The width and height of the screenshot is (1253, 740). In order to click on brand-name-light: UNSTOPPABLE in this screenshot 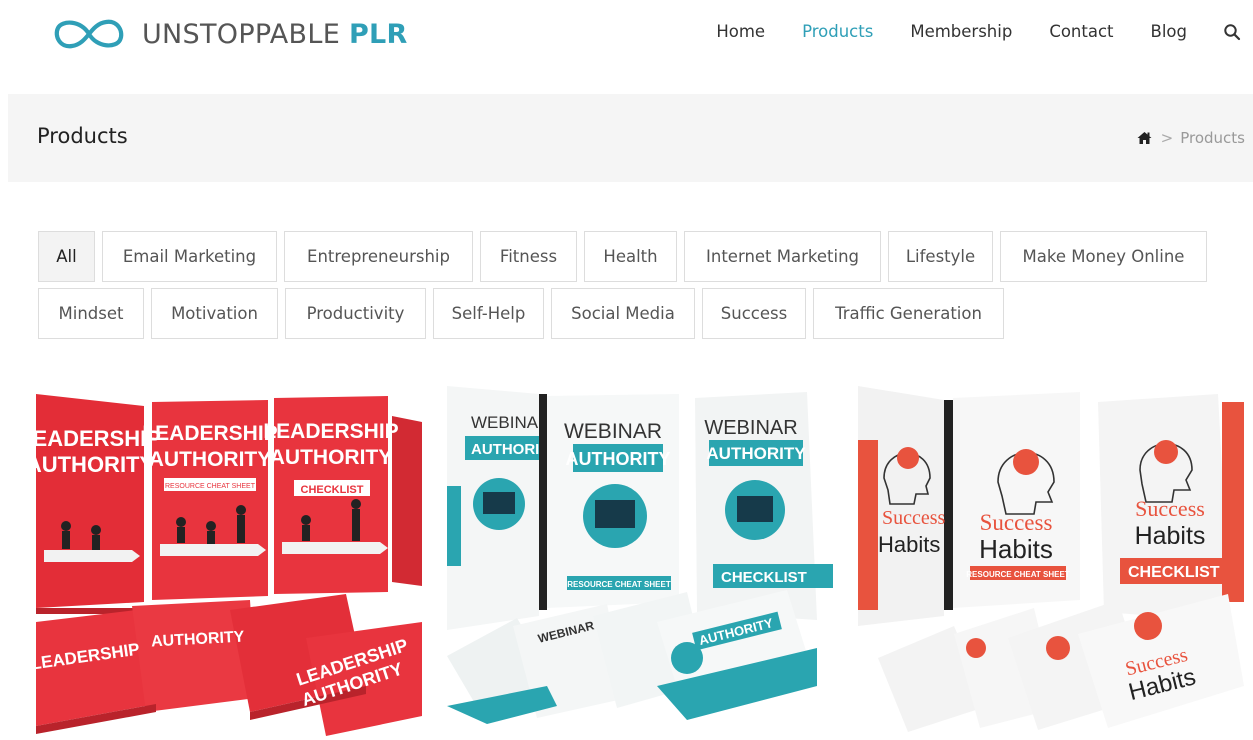, I will do `click(241, 34)`.